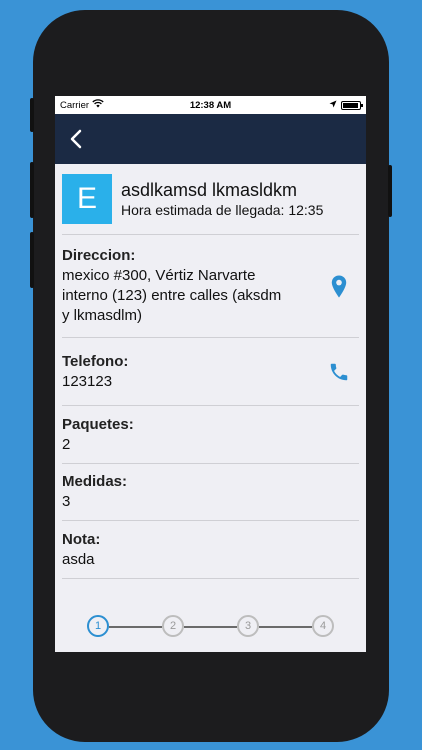  Describe the element at coordinates (99, 255) in the screenshot. I see `address-label: Direccion:` at that location.